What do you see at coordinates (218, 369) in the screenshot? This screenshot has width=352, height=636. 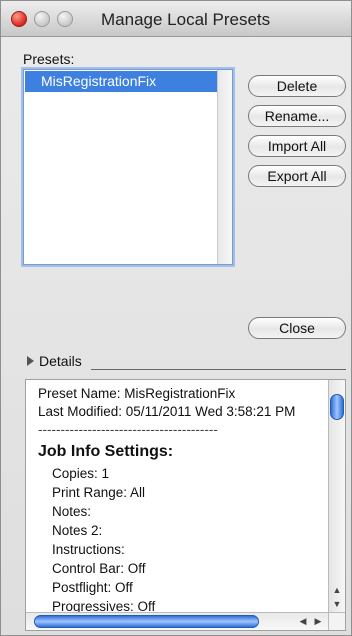 I see `details-divider` at bounding box center [218, 369].